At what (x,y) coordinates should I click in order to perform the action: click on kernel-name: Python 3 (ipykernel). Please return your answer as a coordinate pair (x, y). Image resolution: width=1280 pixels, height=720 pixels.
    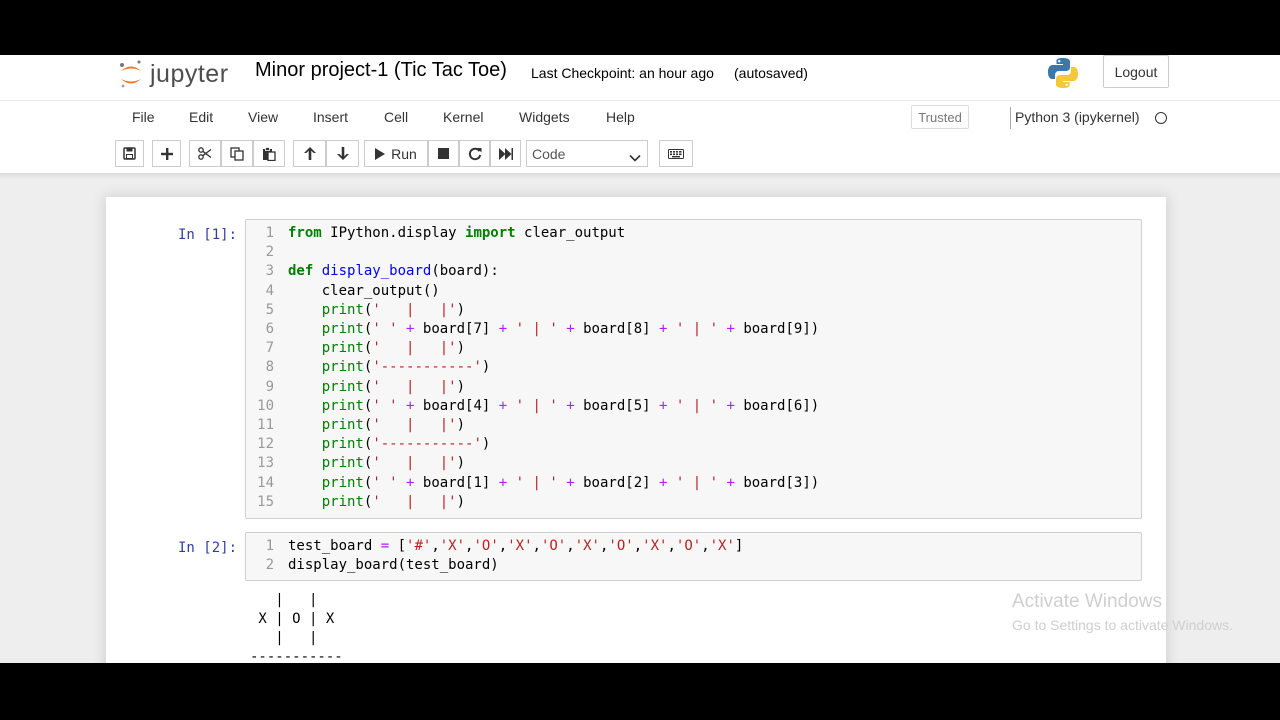
    Looking at the image, I should click on (1077, 117).